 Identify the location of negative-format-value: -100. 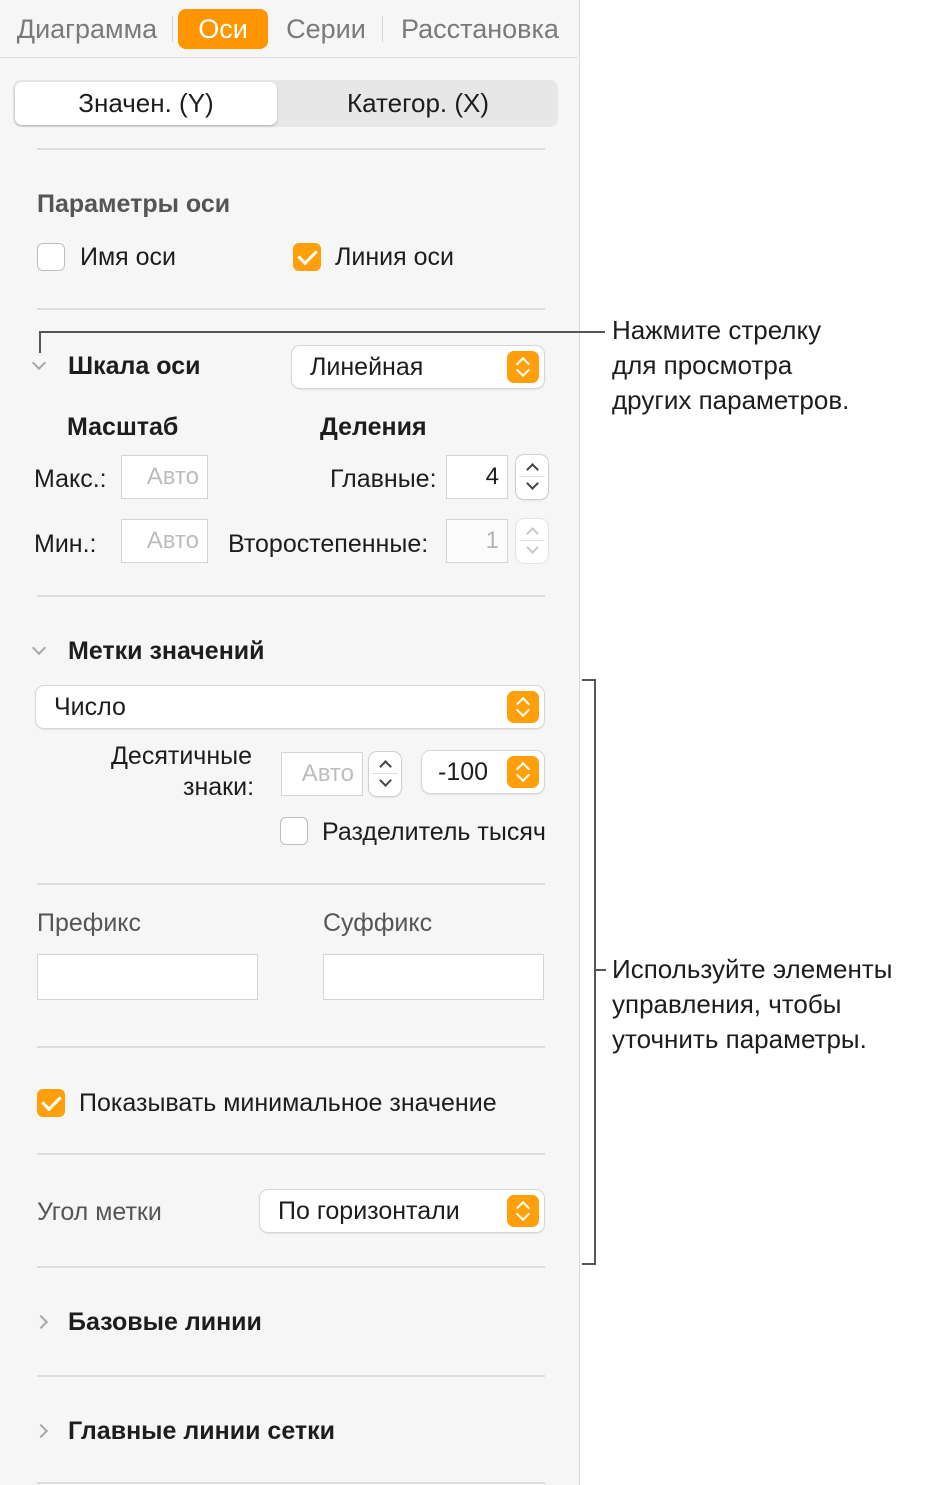
(463, 772).